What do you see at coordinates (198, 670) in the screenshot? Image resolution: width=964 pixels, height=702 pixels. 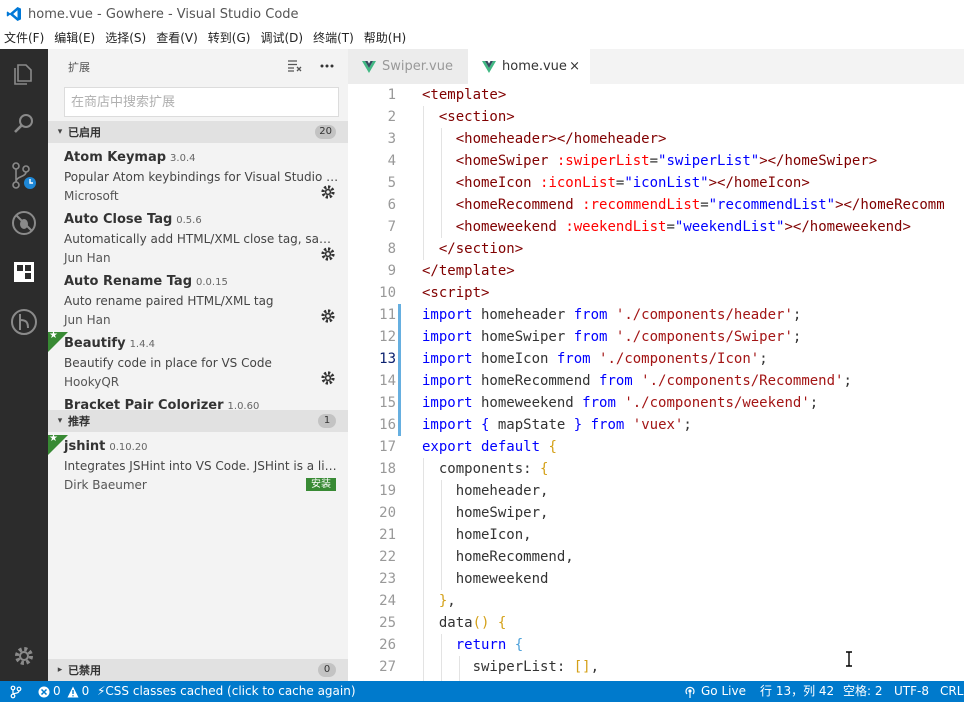 I see `disabled-section-header: ▸ 已禁用 0` at bounding box center [198, 670].